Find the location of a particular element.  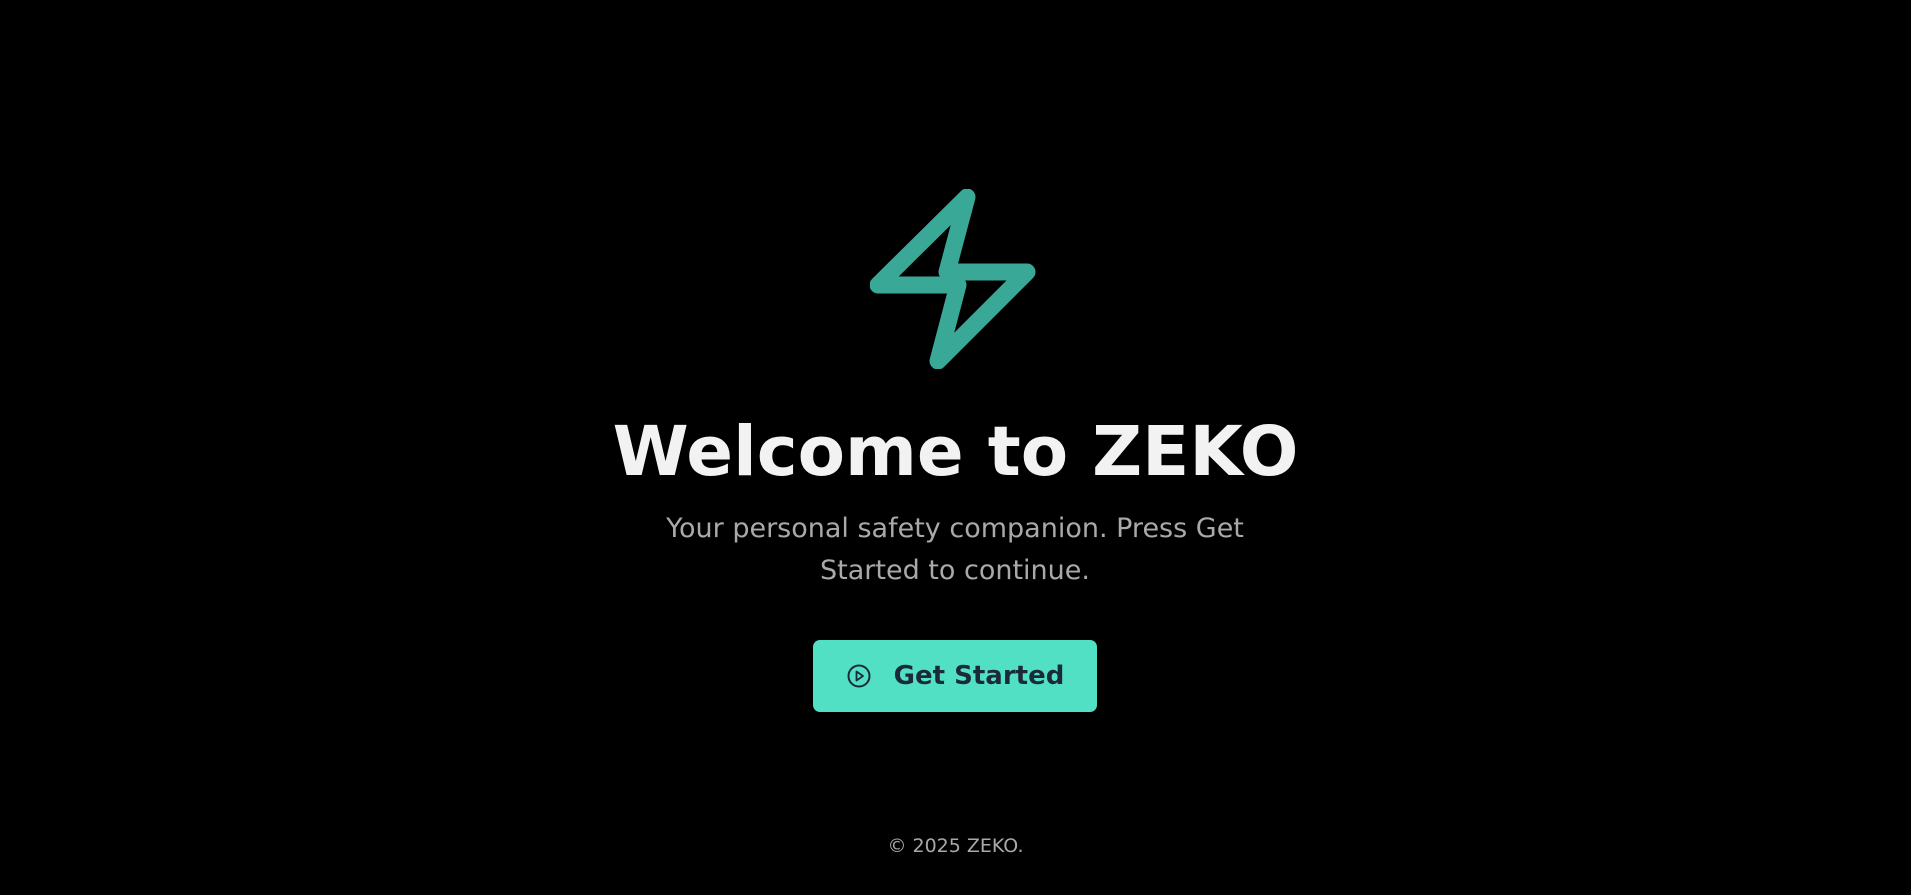

lightning-bolt-icon is located at coordinates (955, 279).